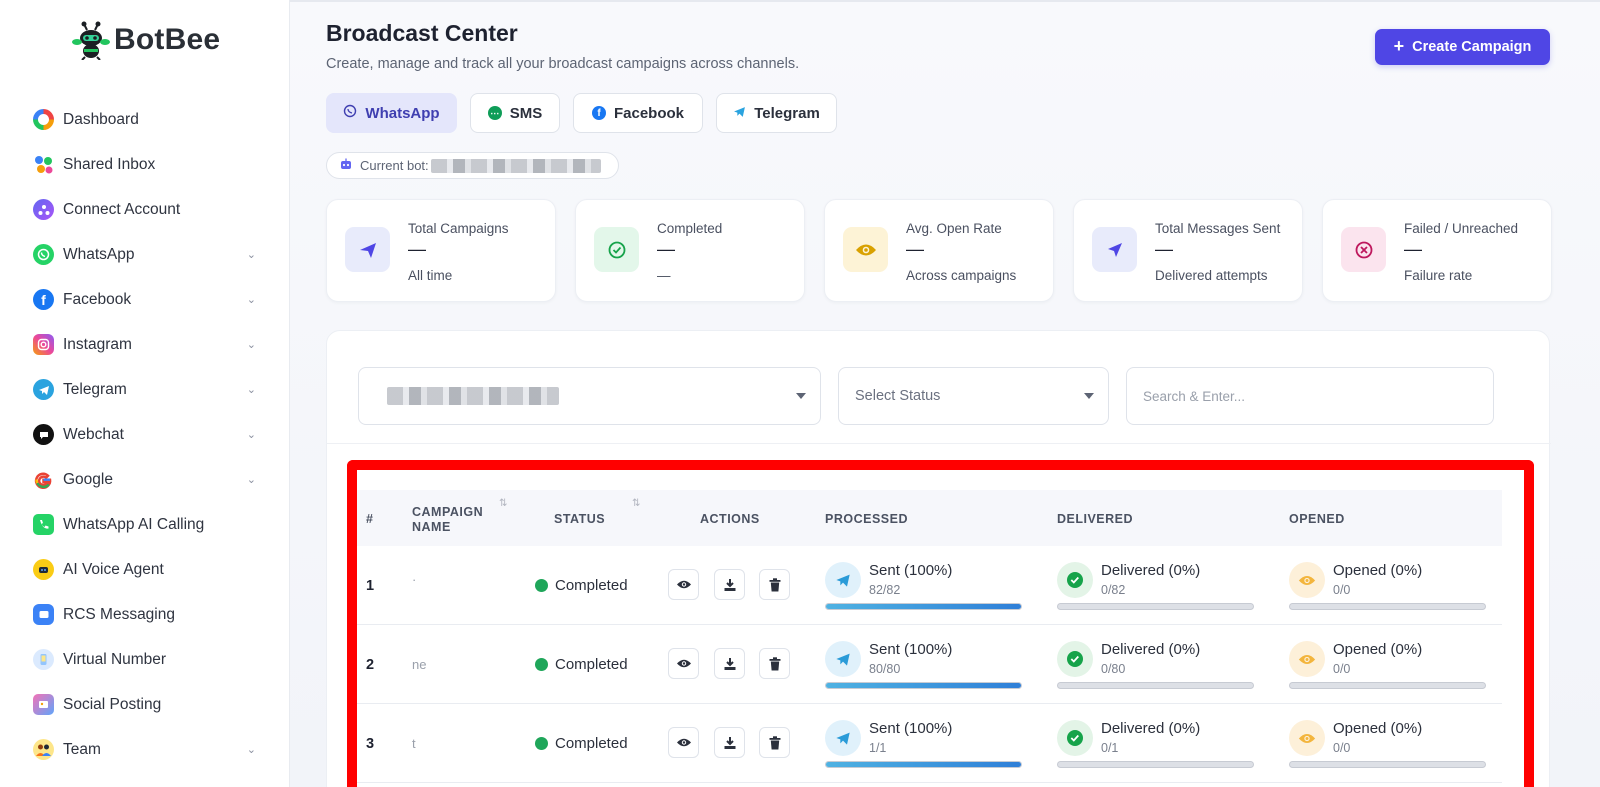  Describe the element at coordinates (145, 344) in the screenshot. I see `sidebar-item-instagram: Instagram ⌄` at that location.